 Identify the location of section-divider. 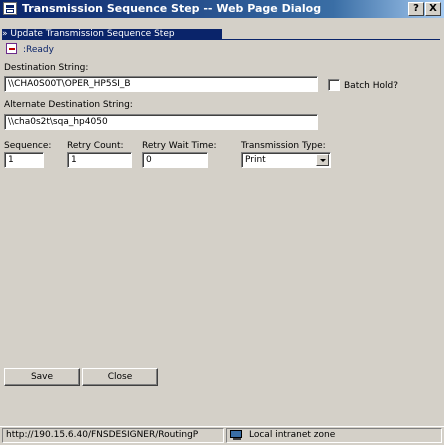
(331, 39).